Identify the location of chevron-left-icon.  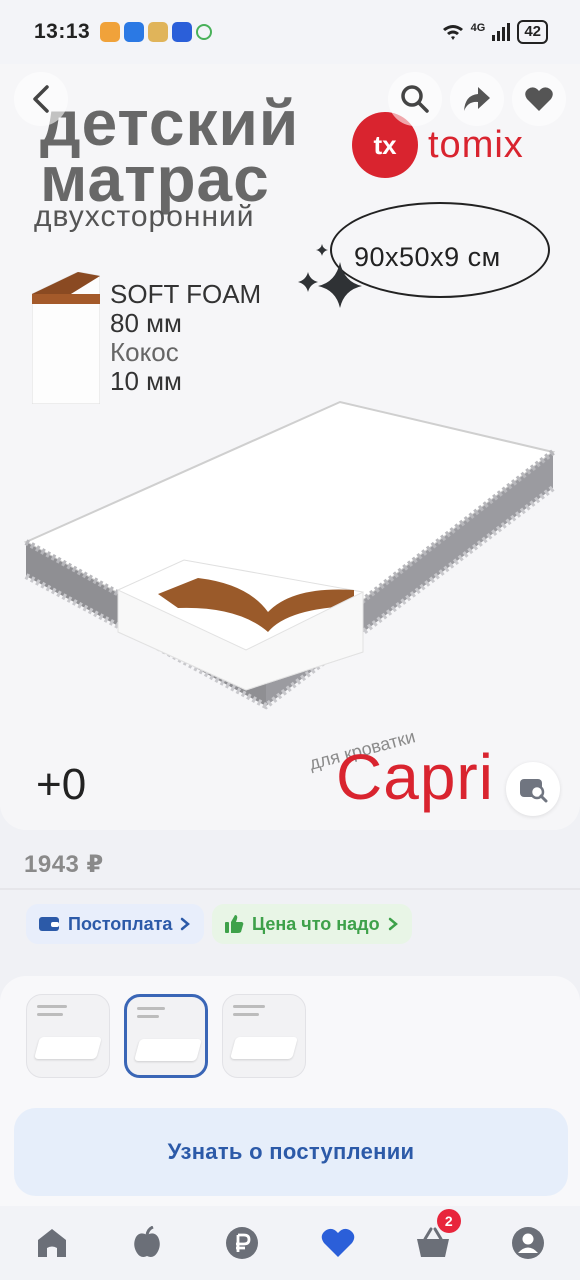
(41, 99).